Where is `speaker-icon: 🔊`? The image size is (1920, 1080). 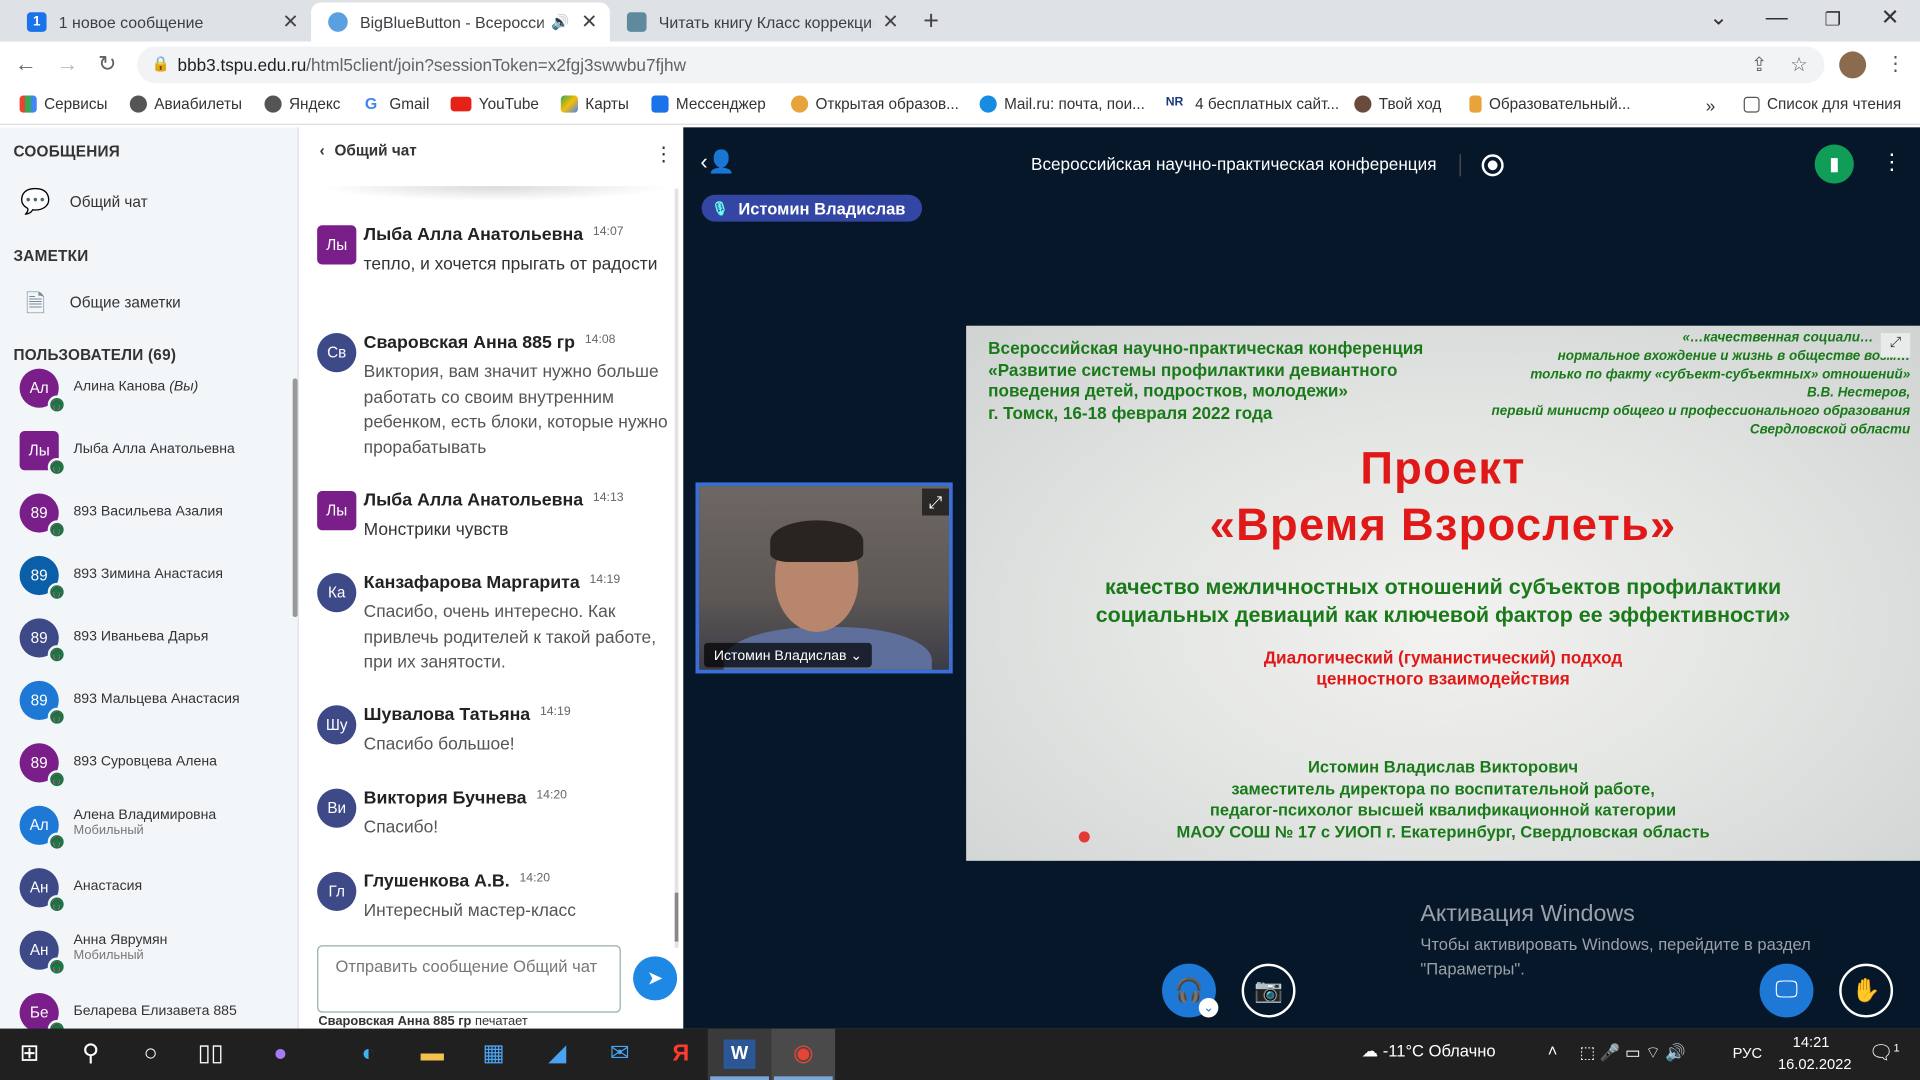
speaker-icon: 🔊 is located at coordinates (560, 21).